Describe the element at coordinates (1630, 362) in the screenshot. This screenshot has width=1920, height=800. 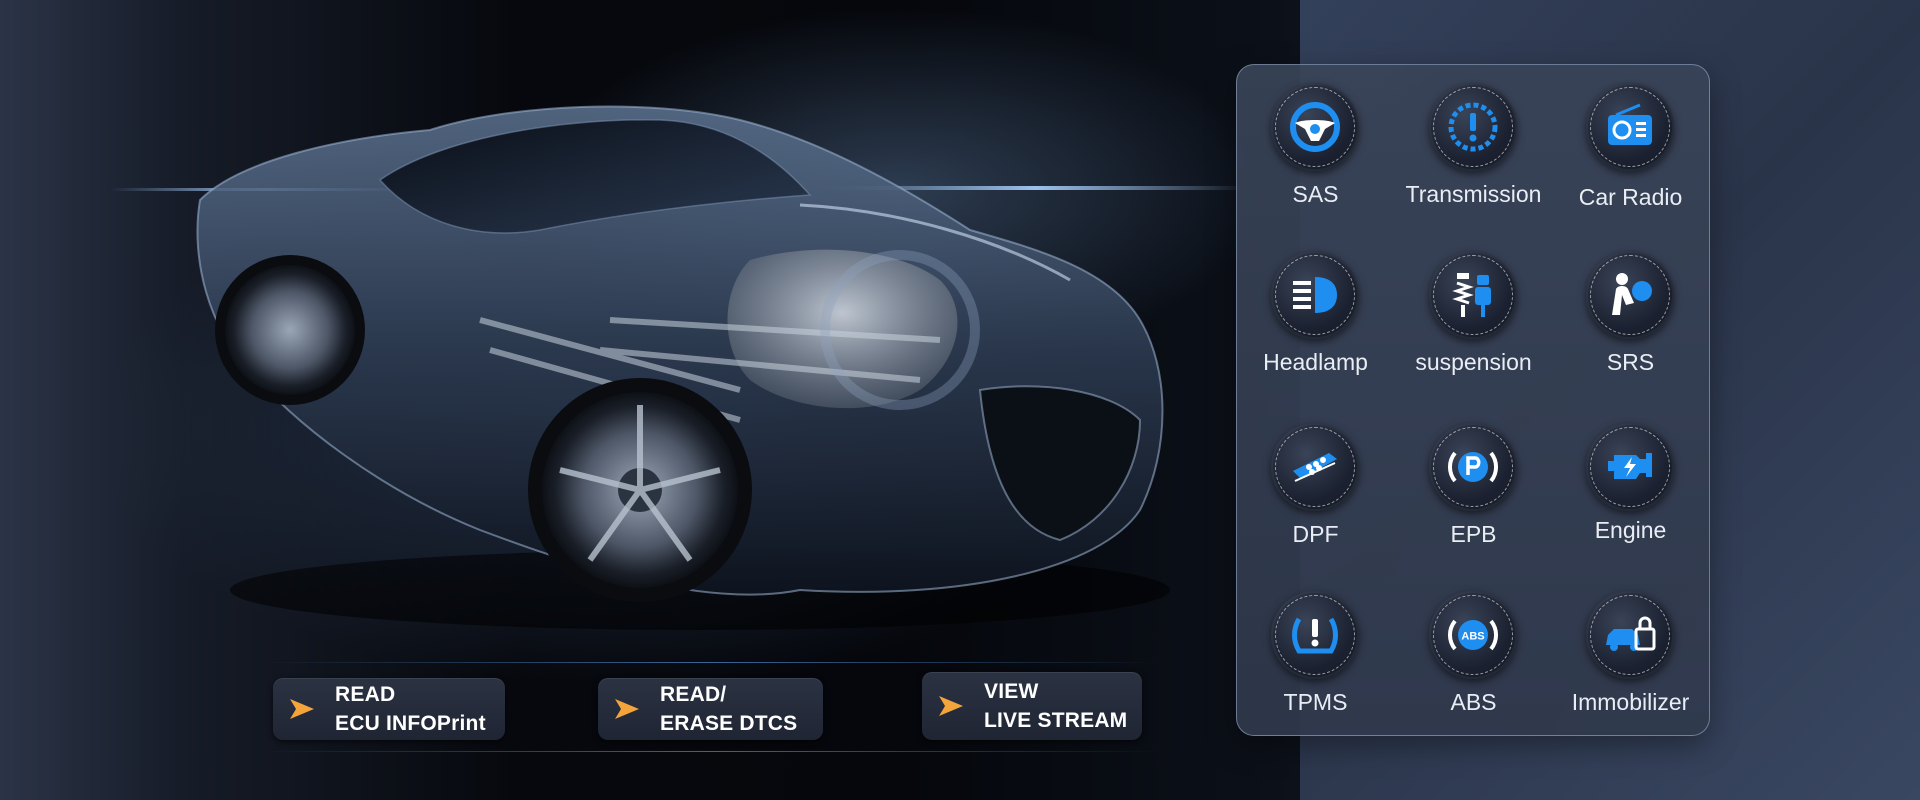
I see `function-label: SRS` at that location.